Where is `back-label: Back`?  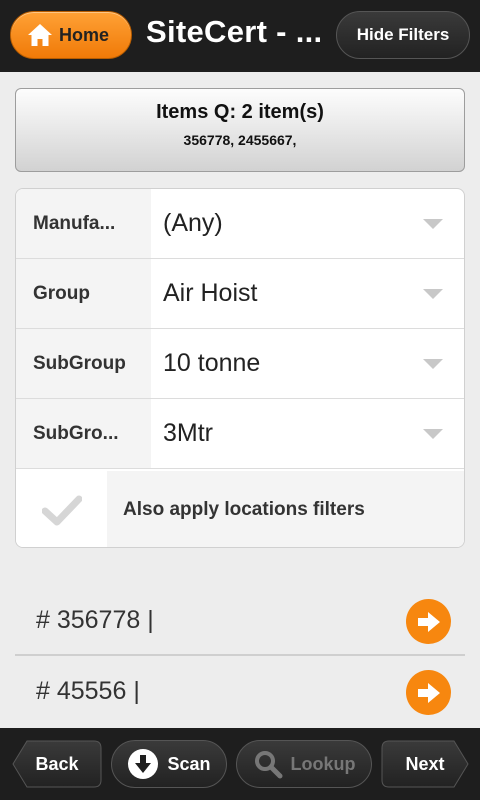
back-label: Back is located at coordinates (57, 763).